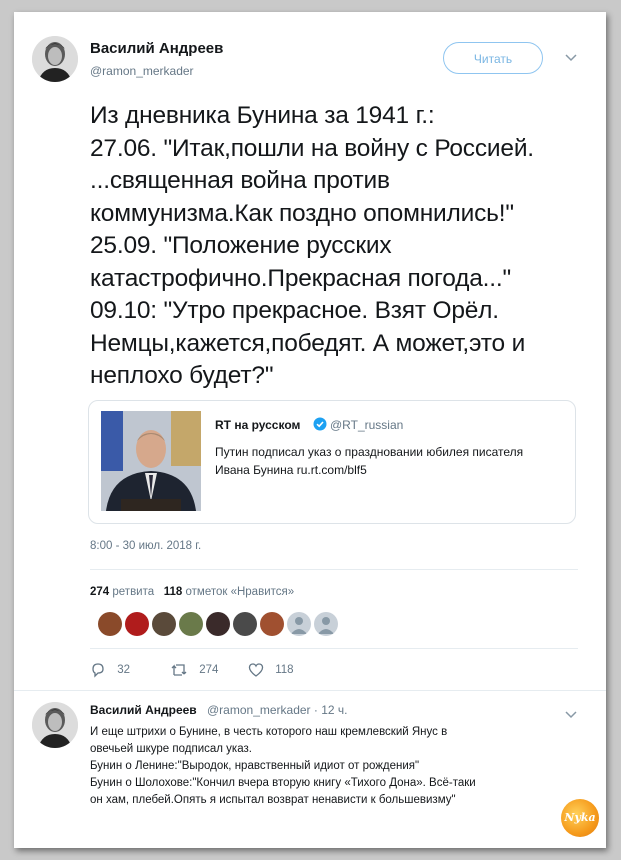 The width and height of the screenshot is (621, 860). What do you see at coordinates (580, 818) in the screenshot?
I see `watermark-logo: Nyka` at bounding box center [580, 818].